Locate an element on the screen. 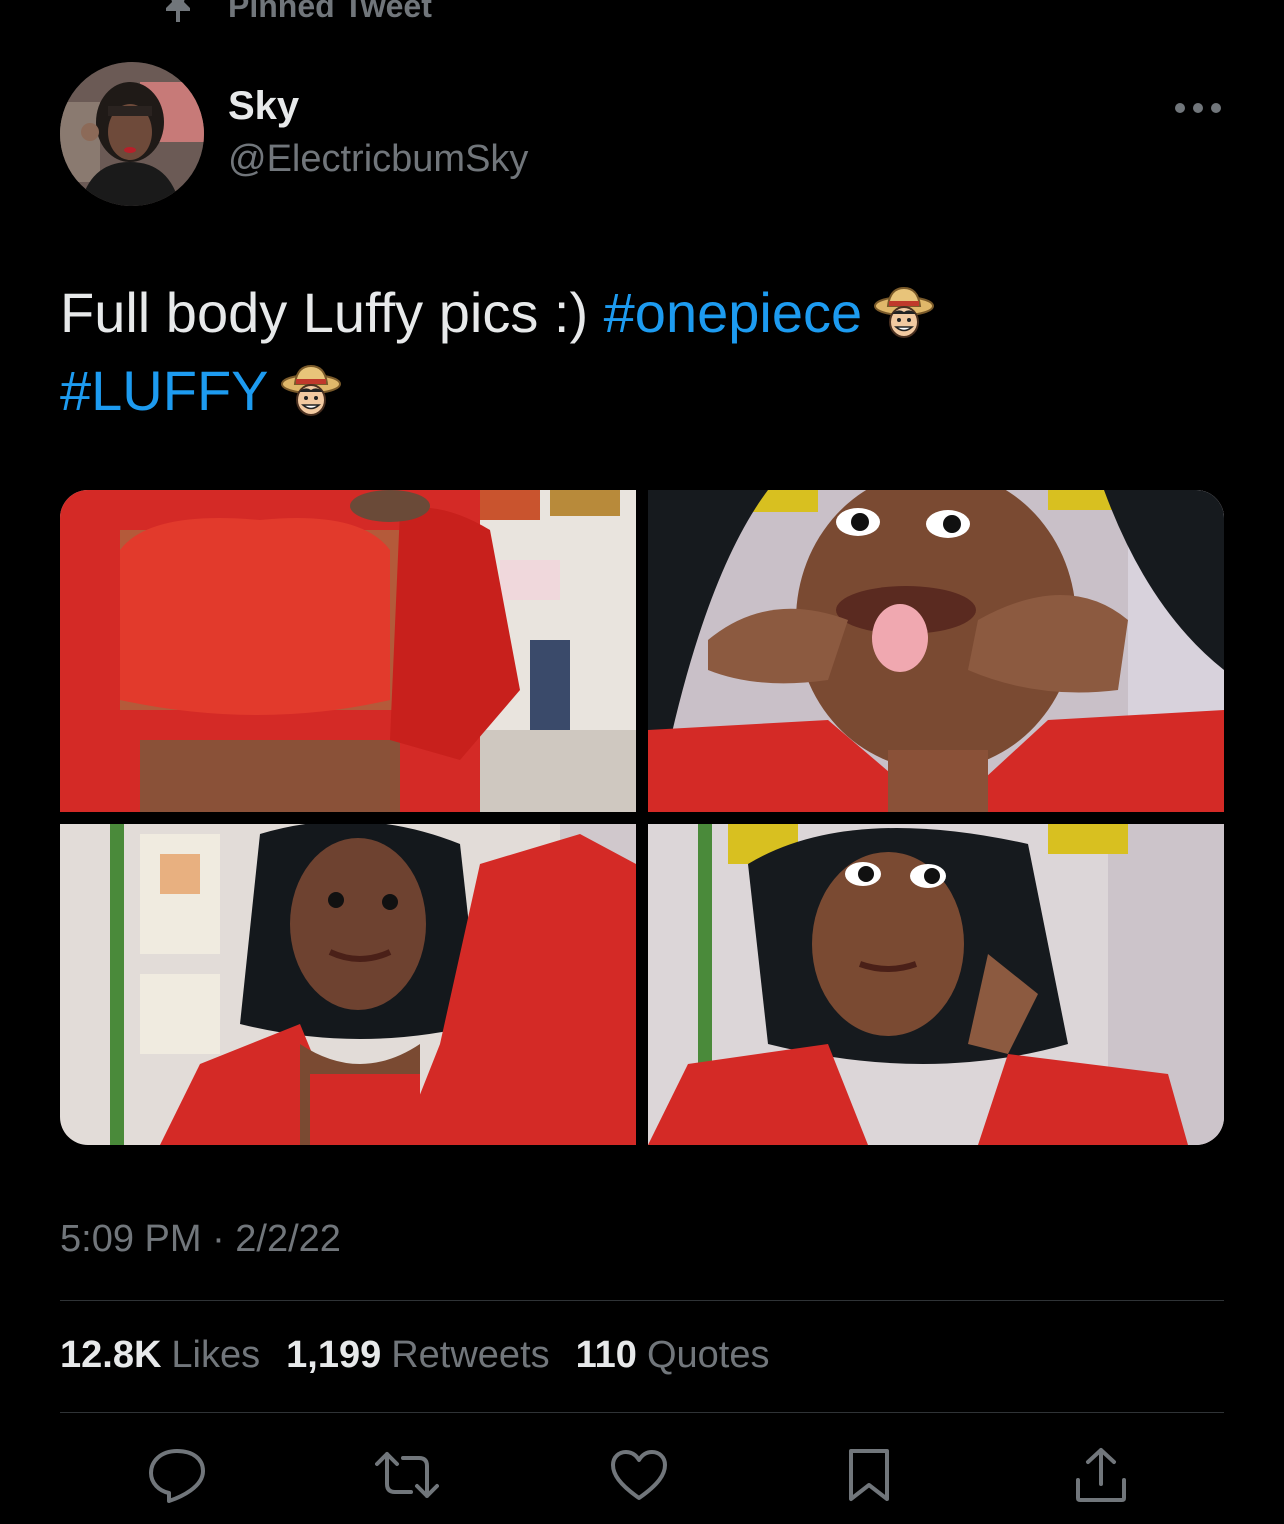 The image size is (1284, 1524). tweet-stats: 12.8K Likes 1,199 Retweets 110 Quotes is located at coordinates (414, 1355).